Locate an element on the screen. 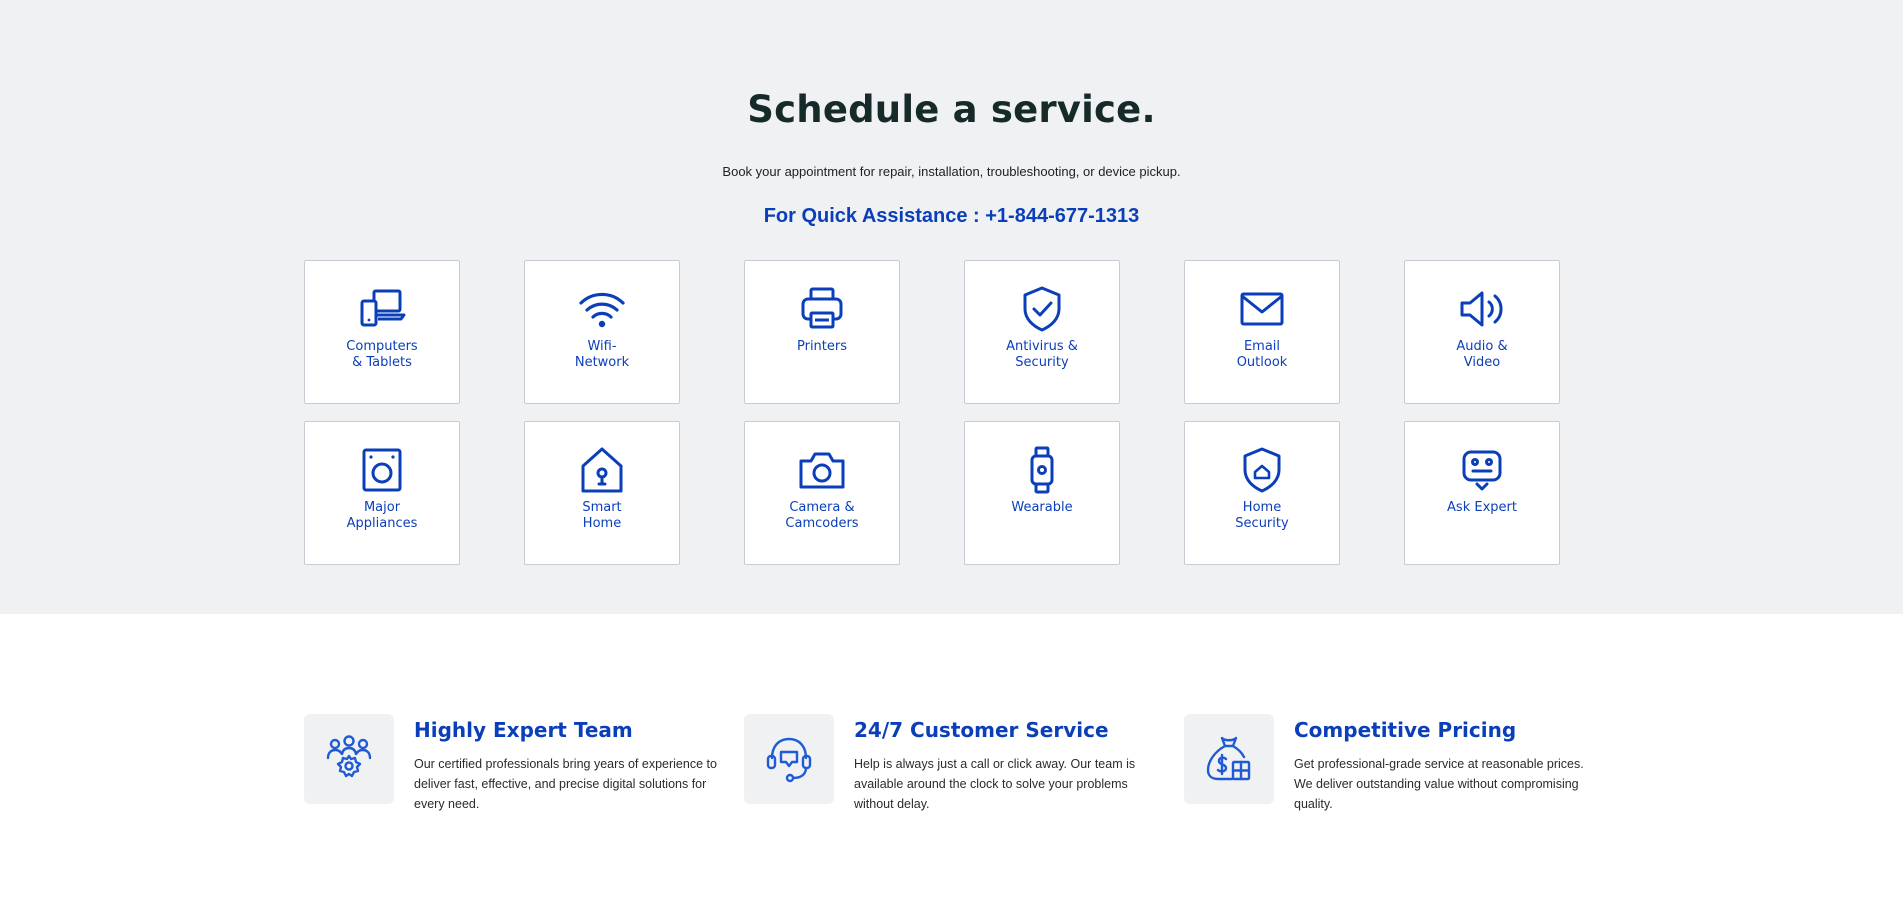  feature-title: Competitive Pricing is located at coordinates (1405, 730).